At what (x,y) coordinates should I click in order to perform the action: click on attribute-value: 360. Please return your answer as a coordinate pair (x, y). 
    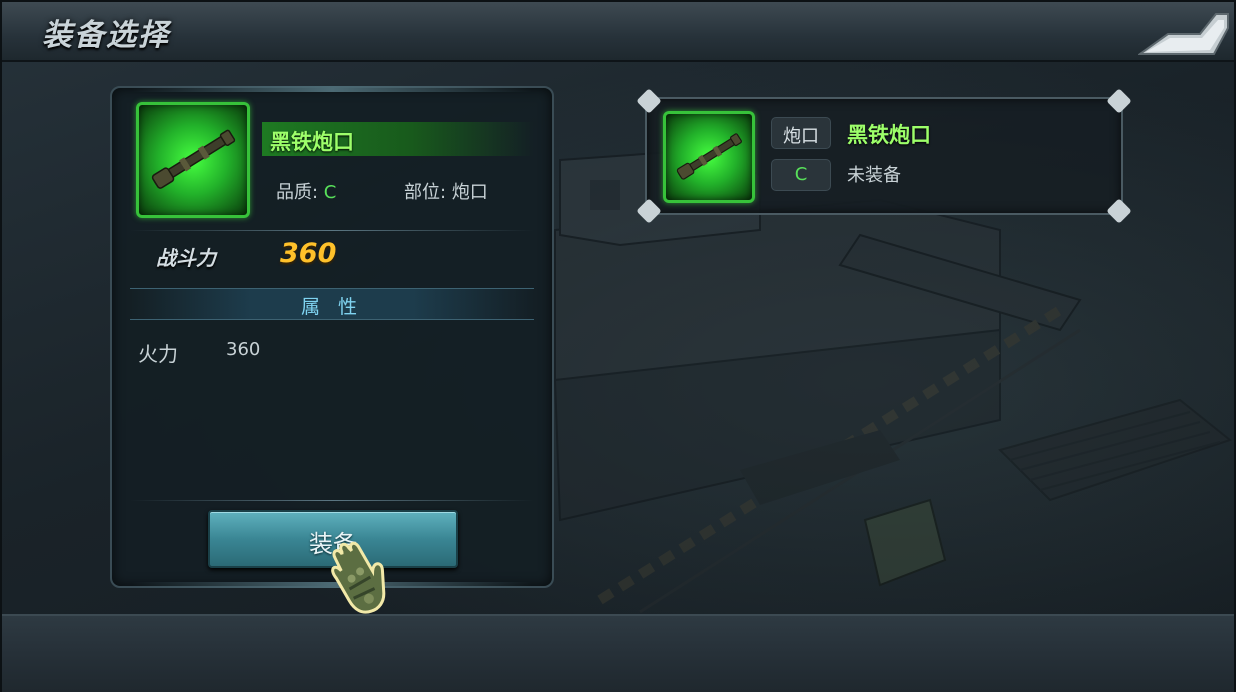
    Looking at the image, I should click on (243, 349).